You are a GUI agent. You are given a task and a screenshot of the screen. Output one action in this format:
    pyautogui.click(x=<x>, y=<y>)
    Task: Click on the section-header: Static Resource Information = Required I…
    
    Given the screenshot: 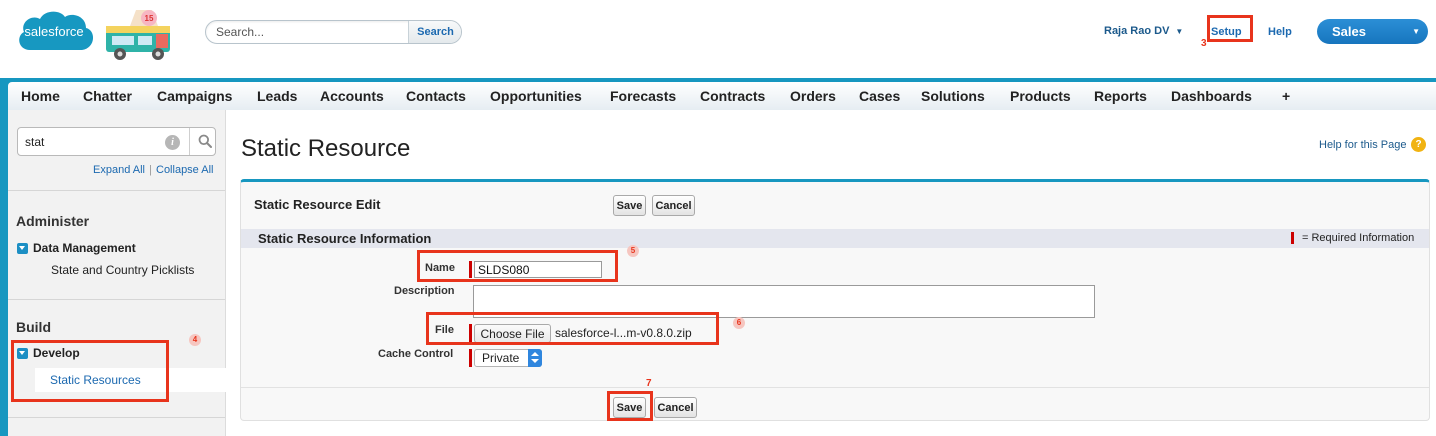 What is the action you would take?
    pyautogui.click(x=835, y=238)
    